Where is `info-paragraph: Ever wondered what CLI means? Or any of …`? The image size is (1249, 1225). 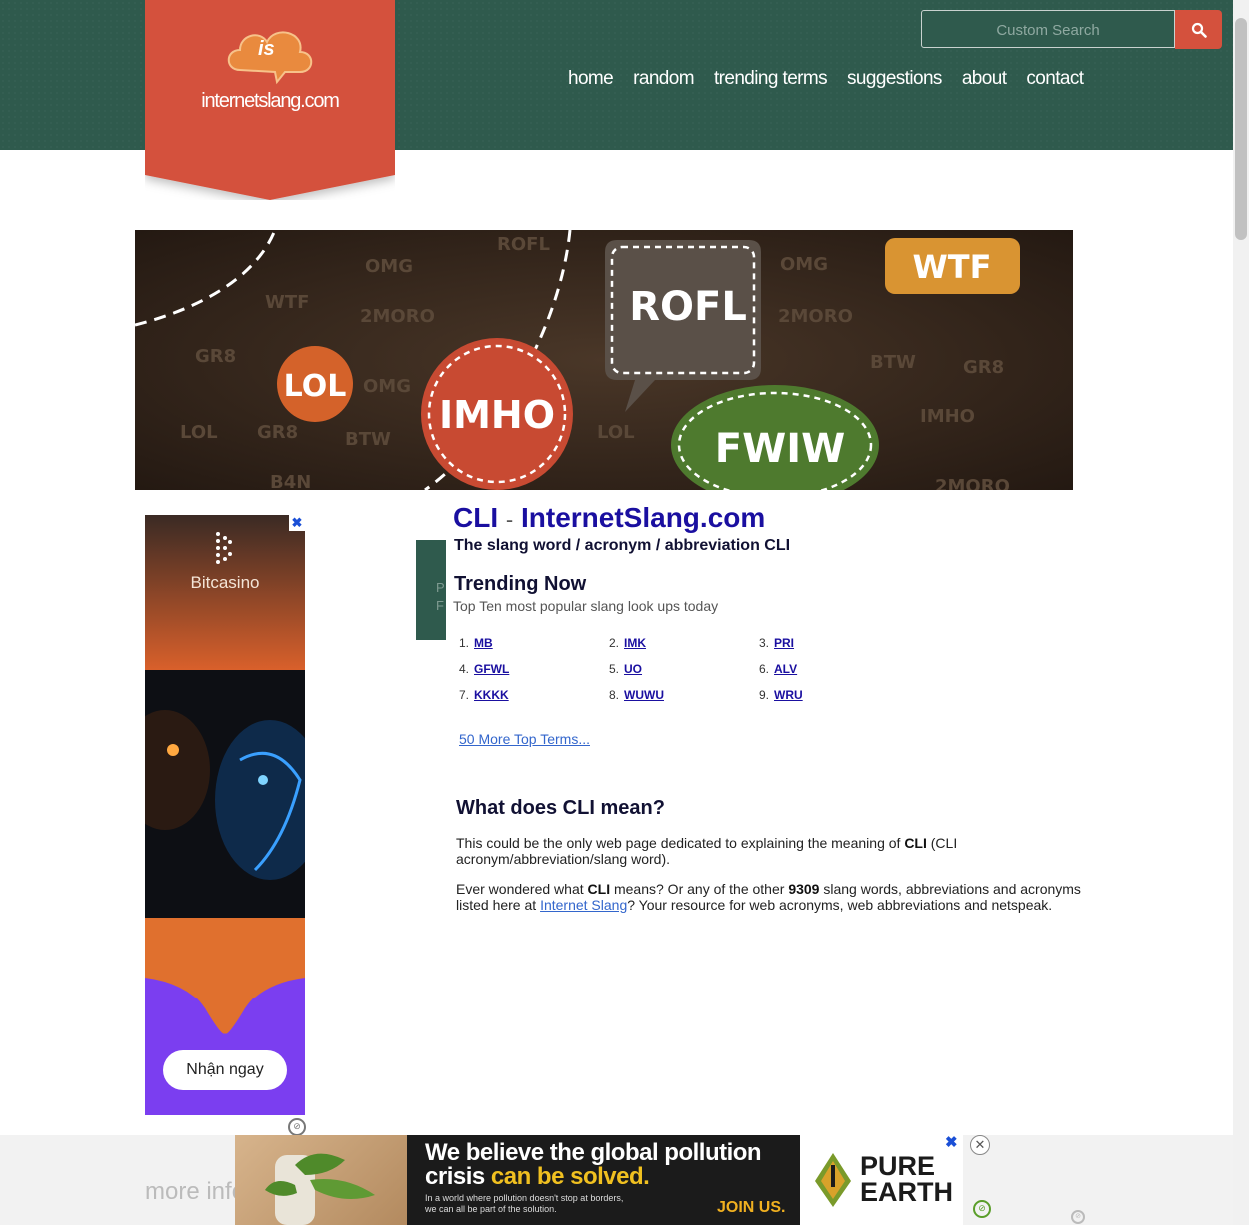 info-paragraph: Ever wondered what CLI means? Or any of … is located at coordinates (776, 897).